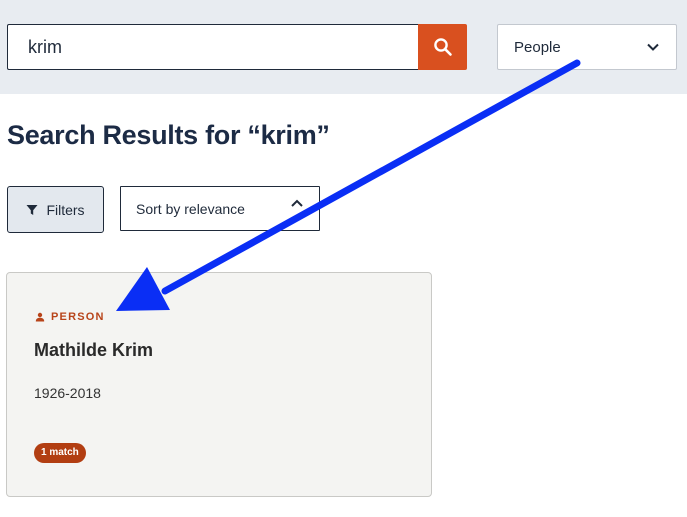 This screenshot has height=517, width=687. What do you see at coordinates (168, 135) in the screenshot?
I see `page-title: Search Results for “krim”` at bounding box center [168, 135].